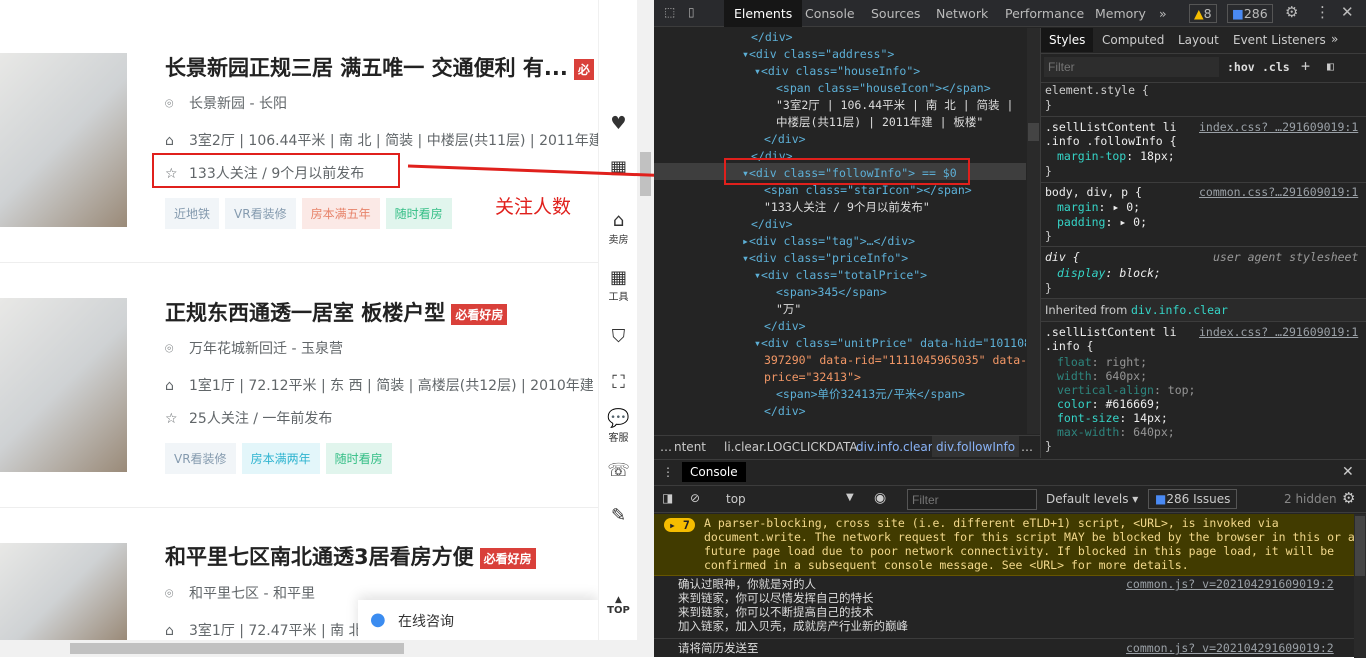 This screenshot has height=658, width=1366. Describe the element at coordinates (812, 377) in the screenshot. I see `dom-node-attr: price="32413">` at that location.